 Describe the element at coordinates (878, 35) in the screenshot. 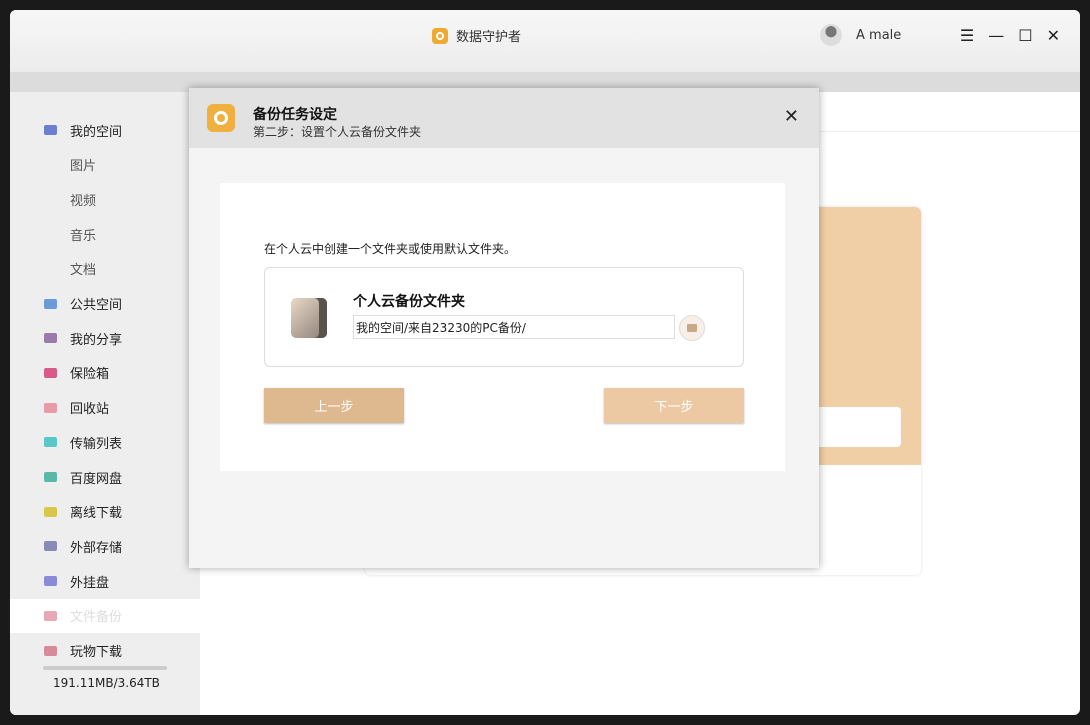

I see `user-name: A male` at that location.